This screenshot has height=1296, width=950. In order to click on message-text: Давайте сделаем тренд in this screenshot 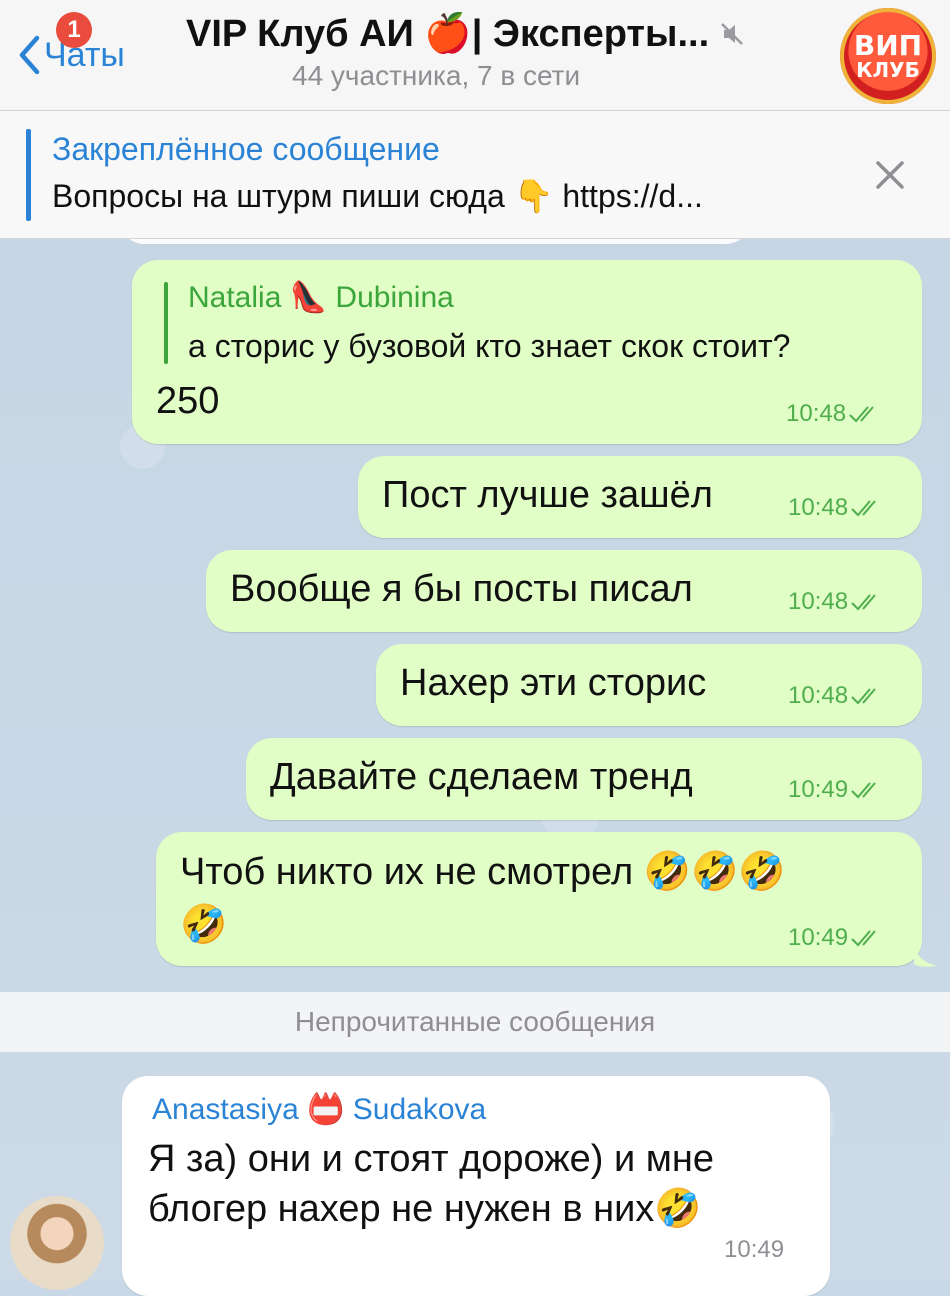, I will do `click(481, 777)`.